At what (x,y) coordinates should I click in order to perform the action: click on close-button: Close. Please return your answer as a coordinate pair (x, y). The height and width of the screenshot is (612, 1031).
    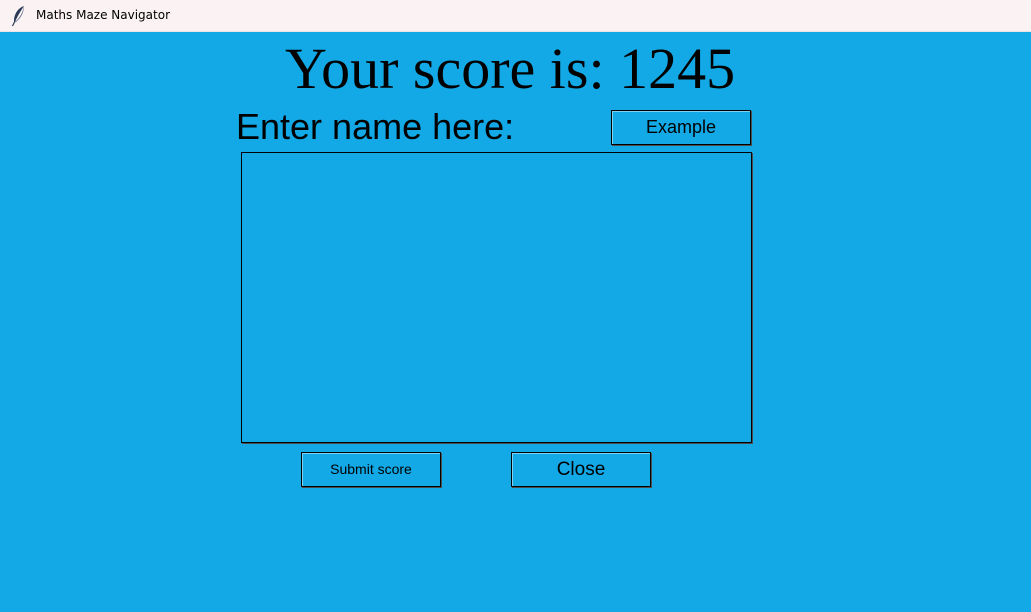
    Looking at the image, I should click on (581, 469).